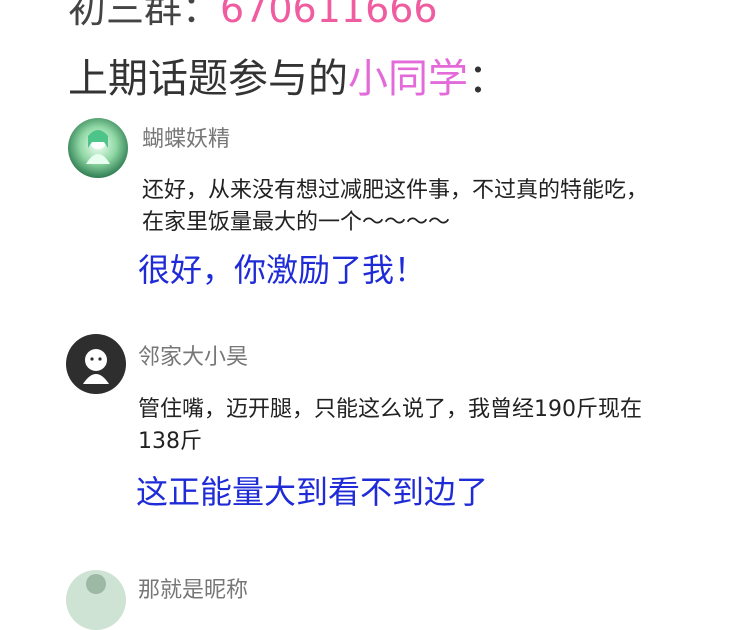 This screenshot has height=630, width=750. What do you see at coordinates (390, 425) in the screenshot?
I see `comment-text: 管住嘴，迈开腿，只能这么说了，我曾经190斤现在138斤` at bounding box center [390, 425].